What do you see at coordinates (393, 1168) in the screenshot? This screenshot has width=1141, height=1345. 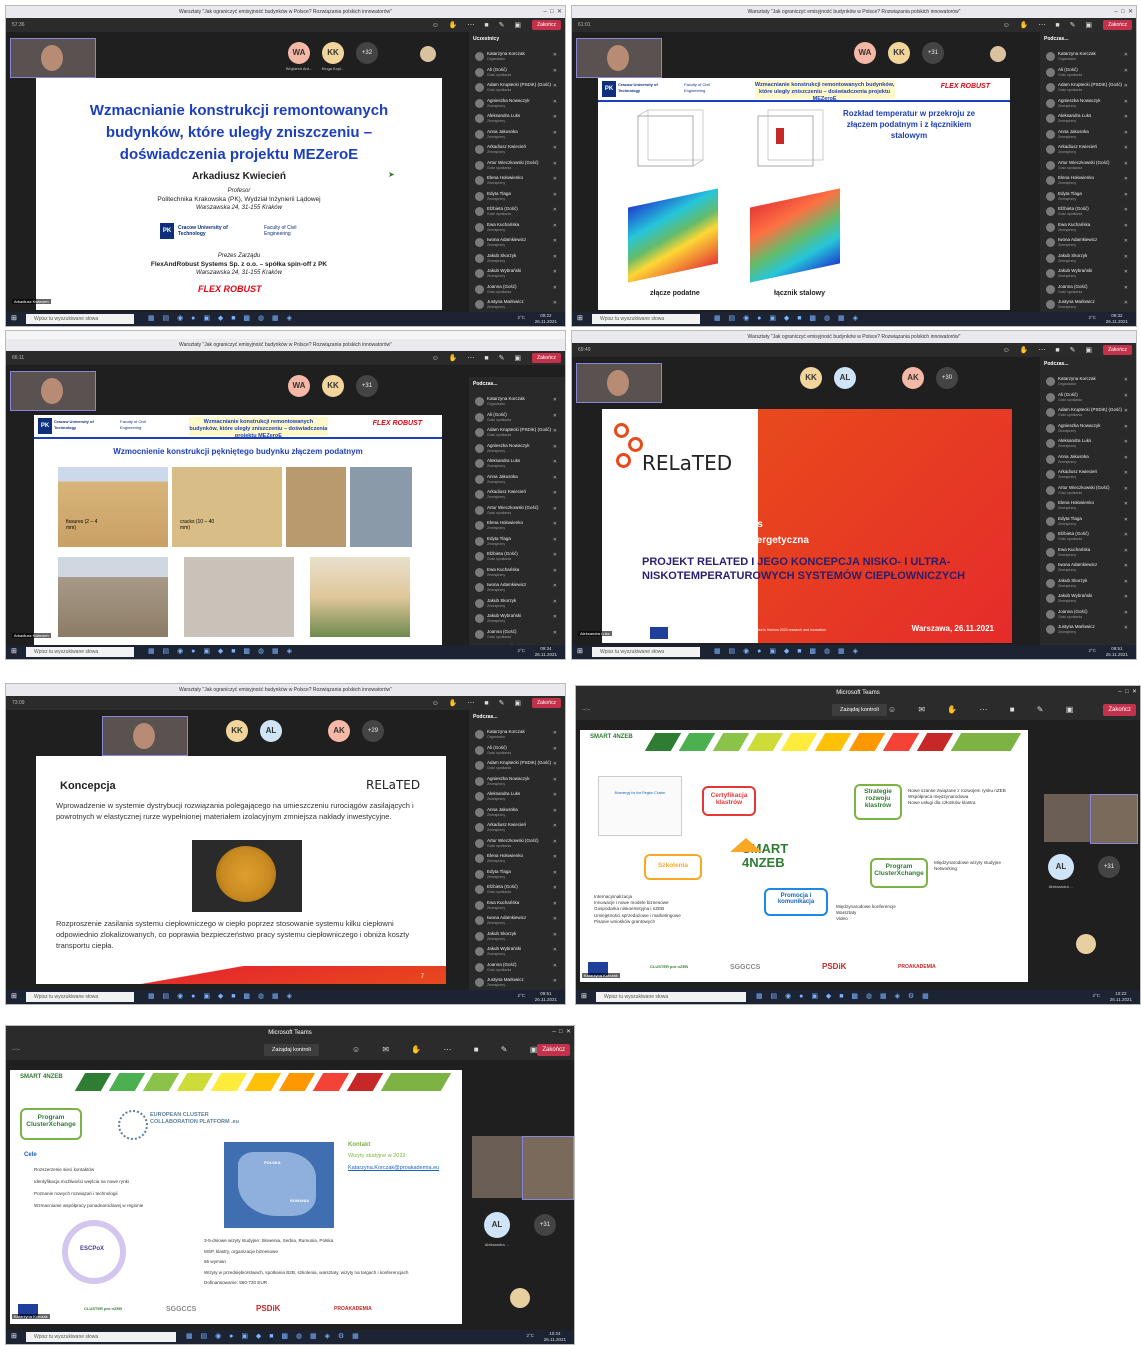 I see `contact-email: Katarzyna.Korczak@proakademia.eu` at bounding box center [393, 1168].